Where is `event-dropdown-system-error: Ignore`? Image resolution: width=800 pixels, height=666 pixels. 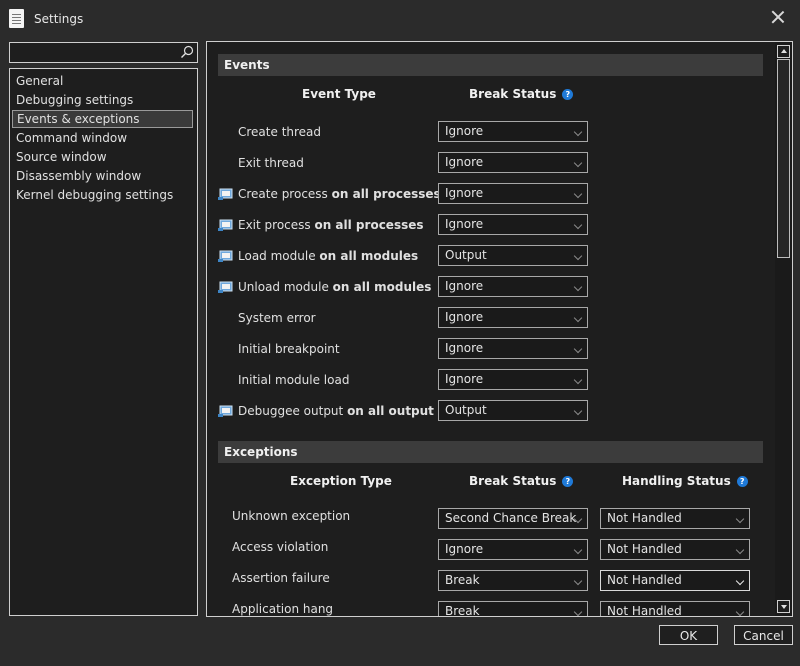
event-dropdown-system-error: Ignore is located at coordinates (513, 317).